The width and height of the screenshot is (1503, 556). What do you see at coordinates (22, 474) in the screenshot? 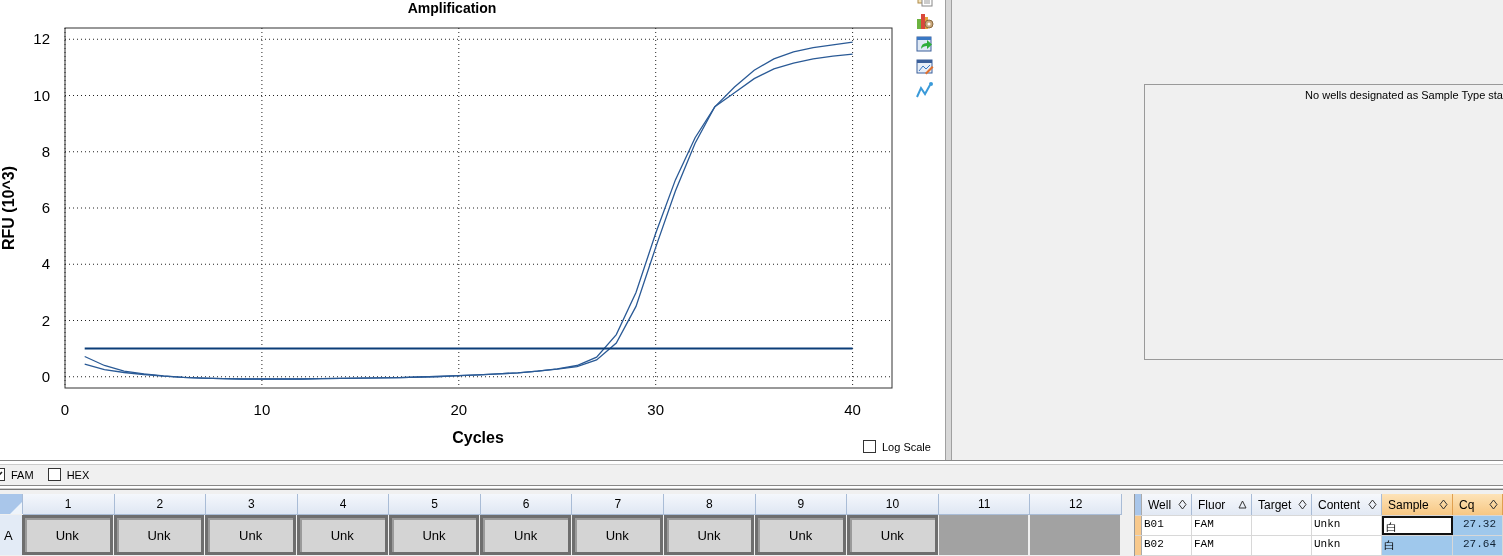
I see `fluor-label: FAM` at bounding box center [22, 474].